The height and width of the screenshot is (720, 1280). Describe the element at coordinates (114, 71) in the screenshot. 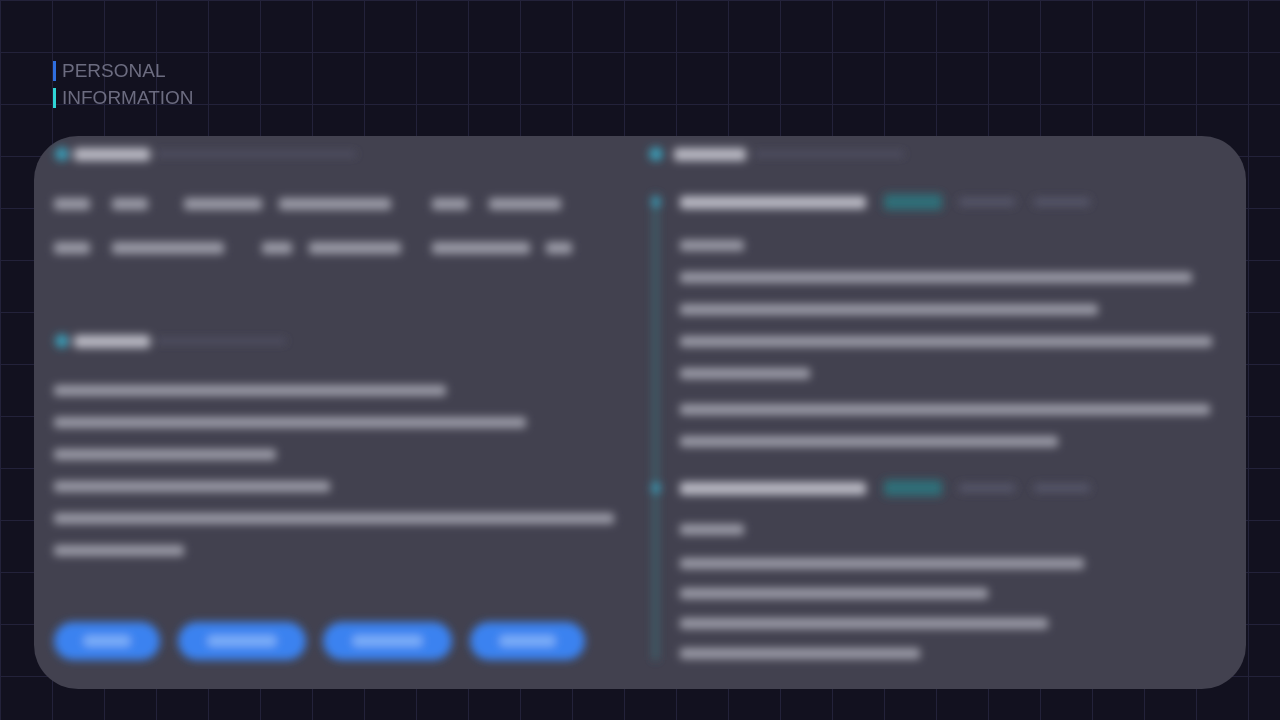

I see `section-heading: PERSONAL` at that location.